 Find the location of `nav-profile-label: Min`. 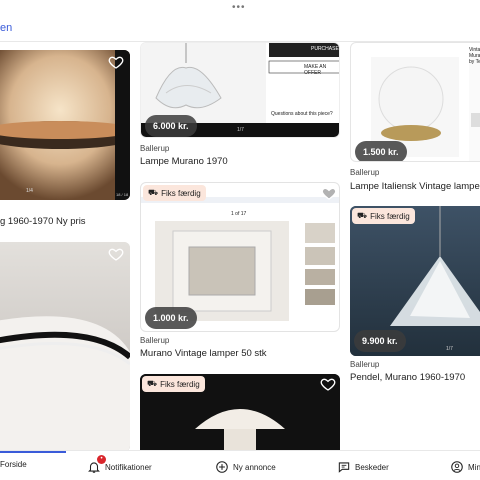

nav-profile-label: Min is located at coordinates (474, 467).